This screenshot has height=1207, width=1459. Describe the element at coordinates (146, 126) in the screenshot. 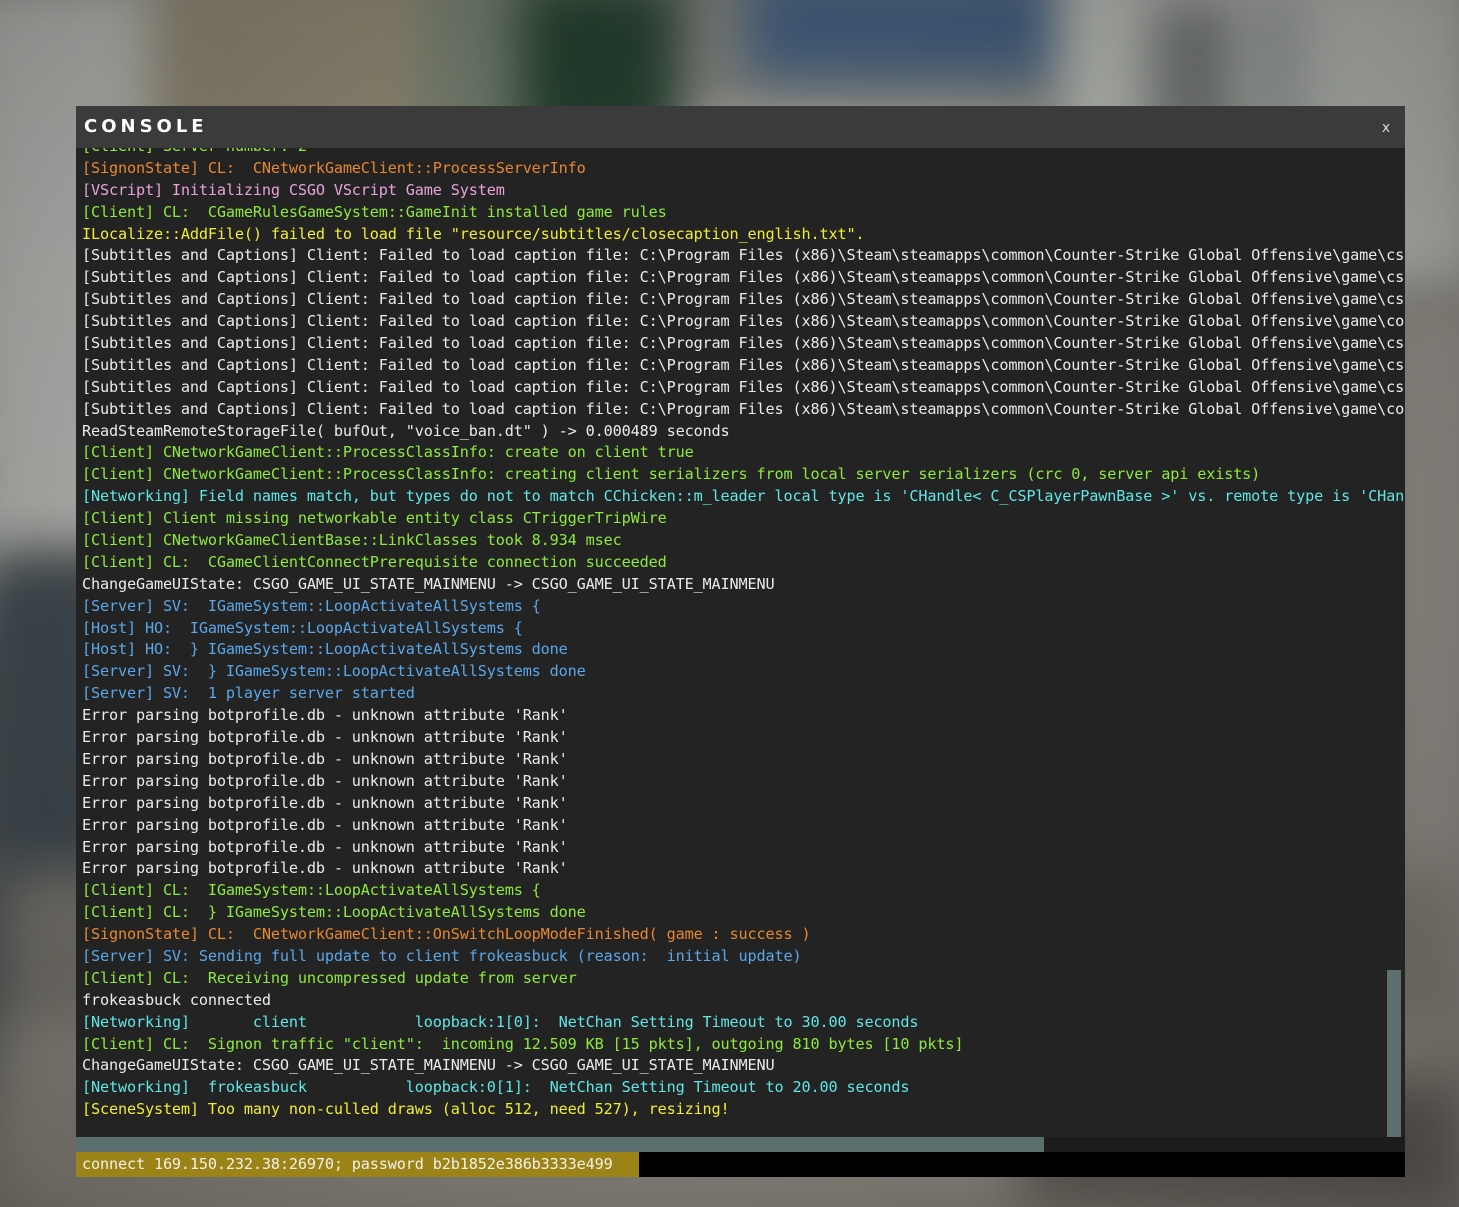

I see `page-title: CONSOLE` at that location.